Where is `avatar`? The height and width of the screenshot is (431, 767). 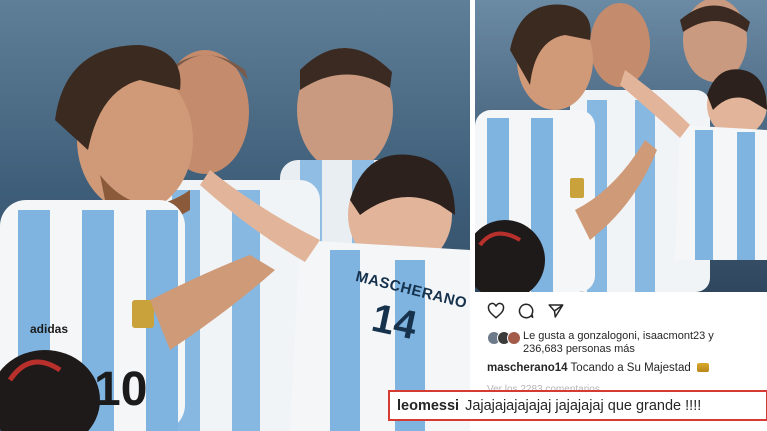
avatar is located at coordinates (514, 338).